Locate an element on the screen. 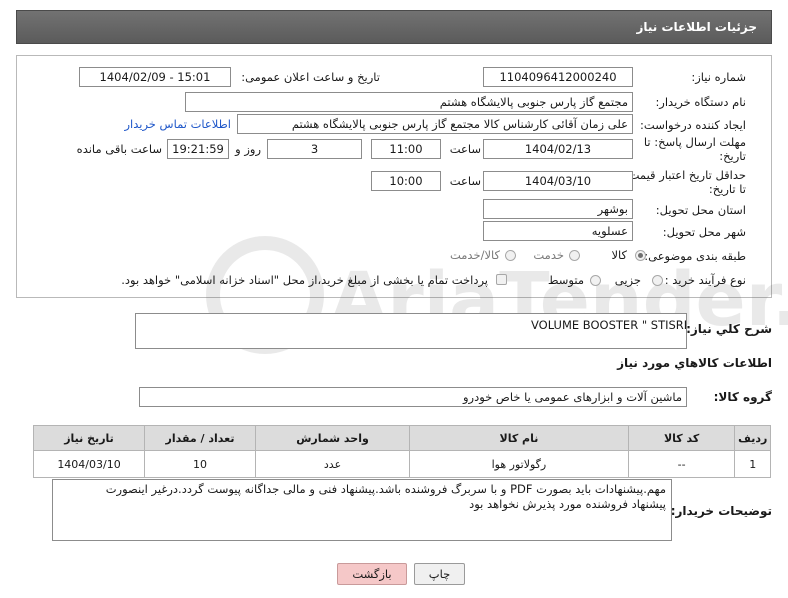  table-row: 1 -- رگولاتور هوا عدد 10 1404/03/10 is located at coordinates (401, 464).